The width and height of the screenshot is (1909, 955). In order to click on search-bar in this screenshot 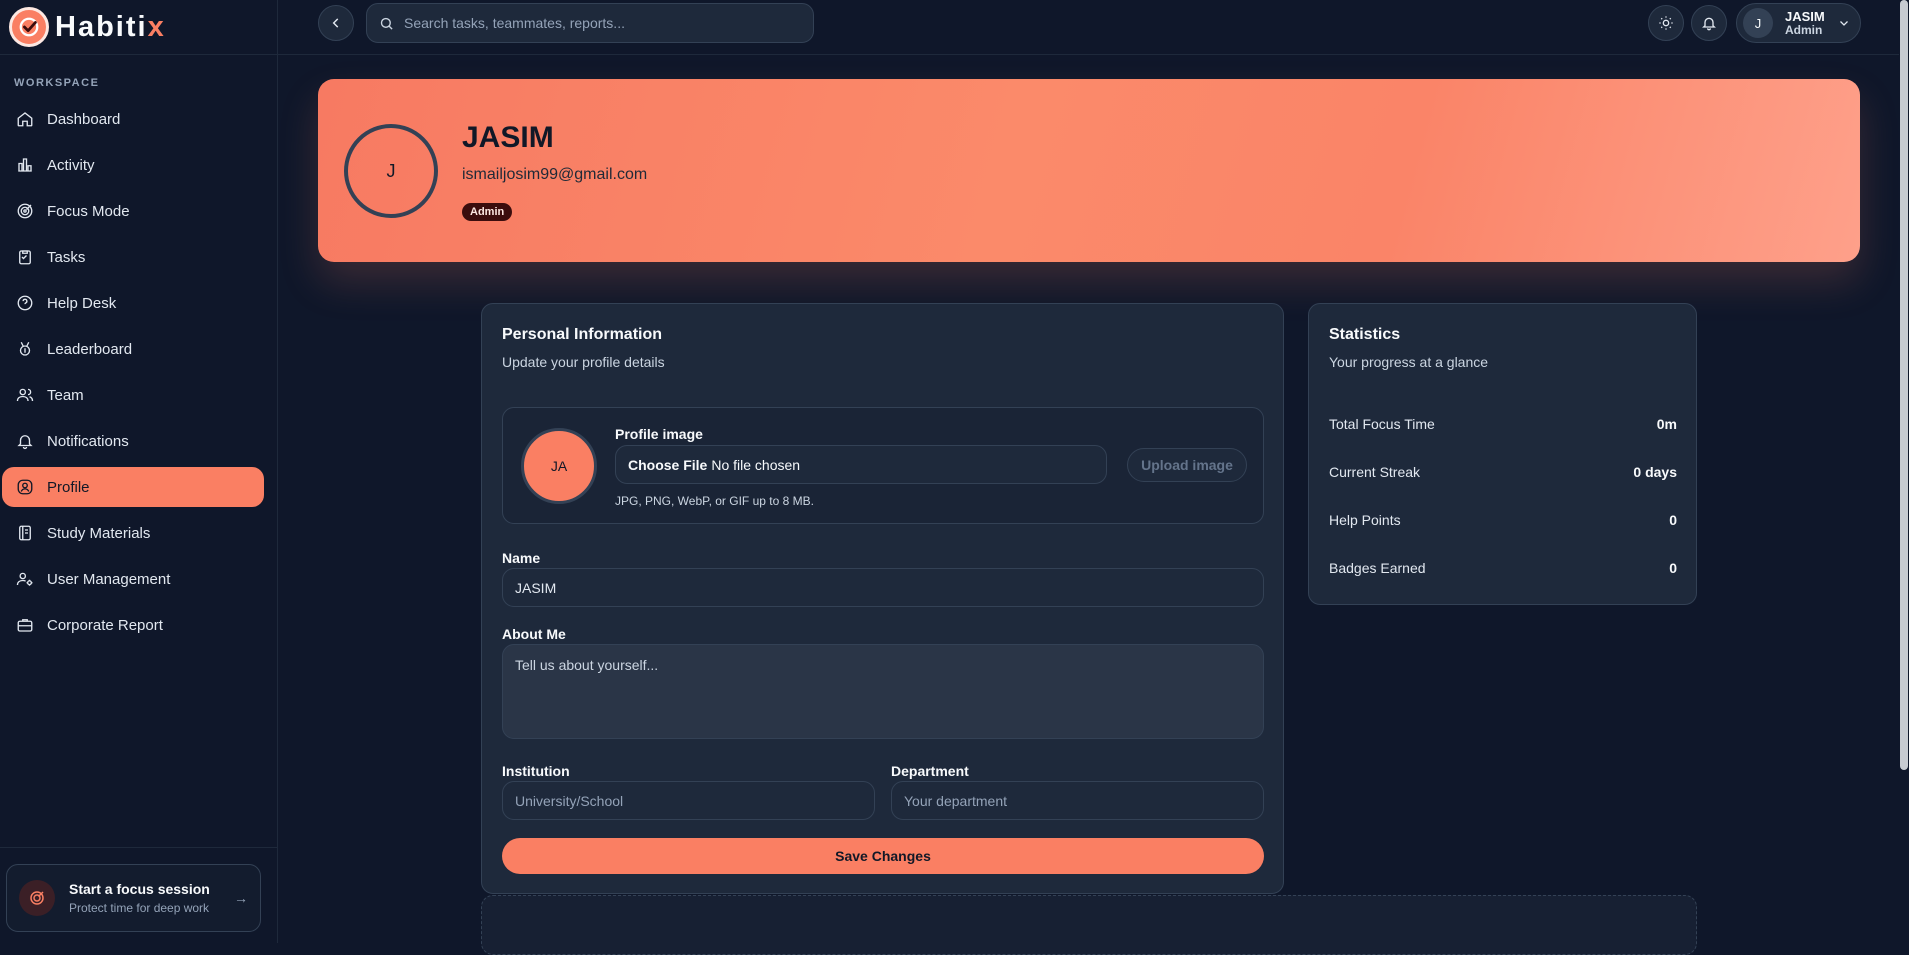, I will do `click(590, 23)`.